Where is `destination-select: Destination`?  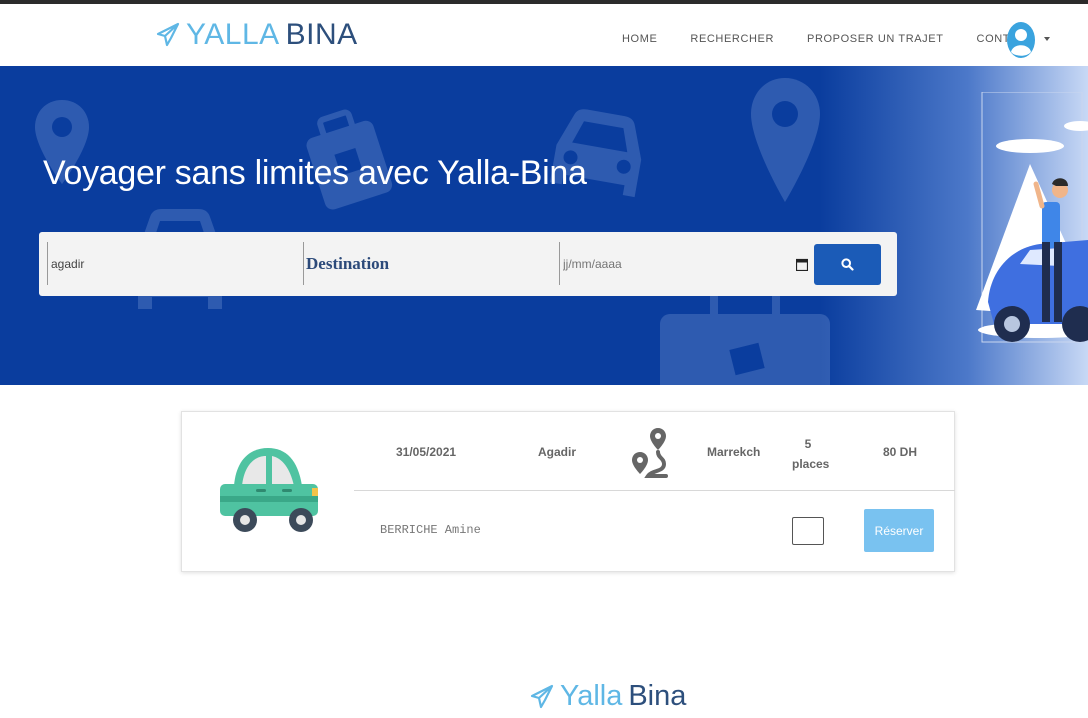
destination-select: Destination is located at coordinates (346, 264).